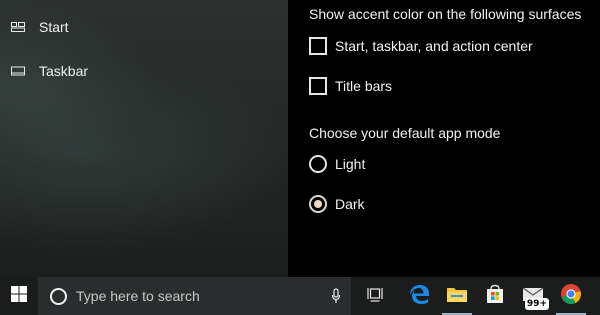 This screenshot has height=315, width=600. What do you see at coordinates (58, 296) in the screenshot?
I see `cortana-icon` at bounding box center [58, 296].